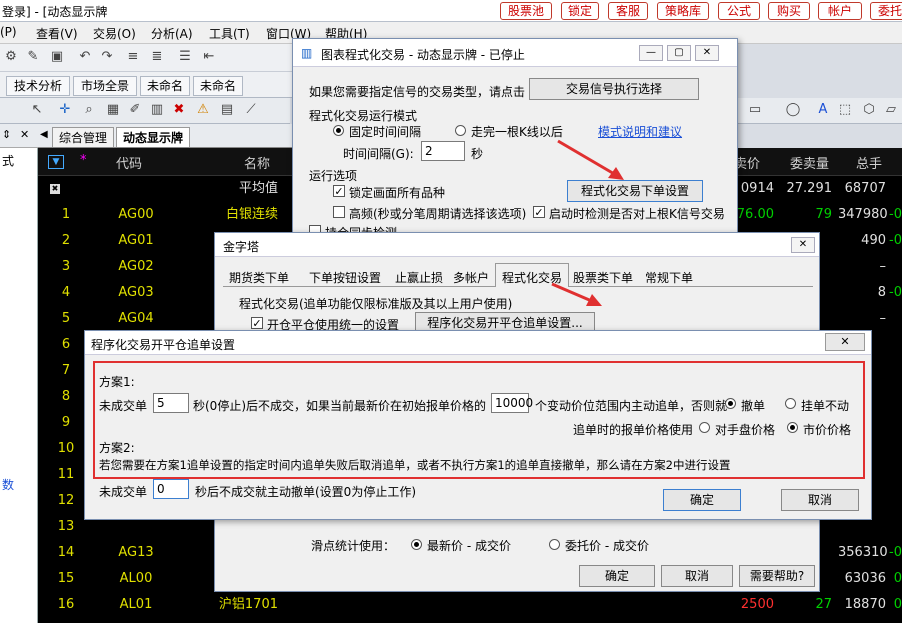  Describe the element at coordinates (891, 110) in the screenshot. I see `more-tool-icon: ▱` at that location.